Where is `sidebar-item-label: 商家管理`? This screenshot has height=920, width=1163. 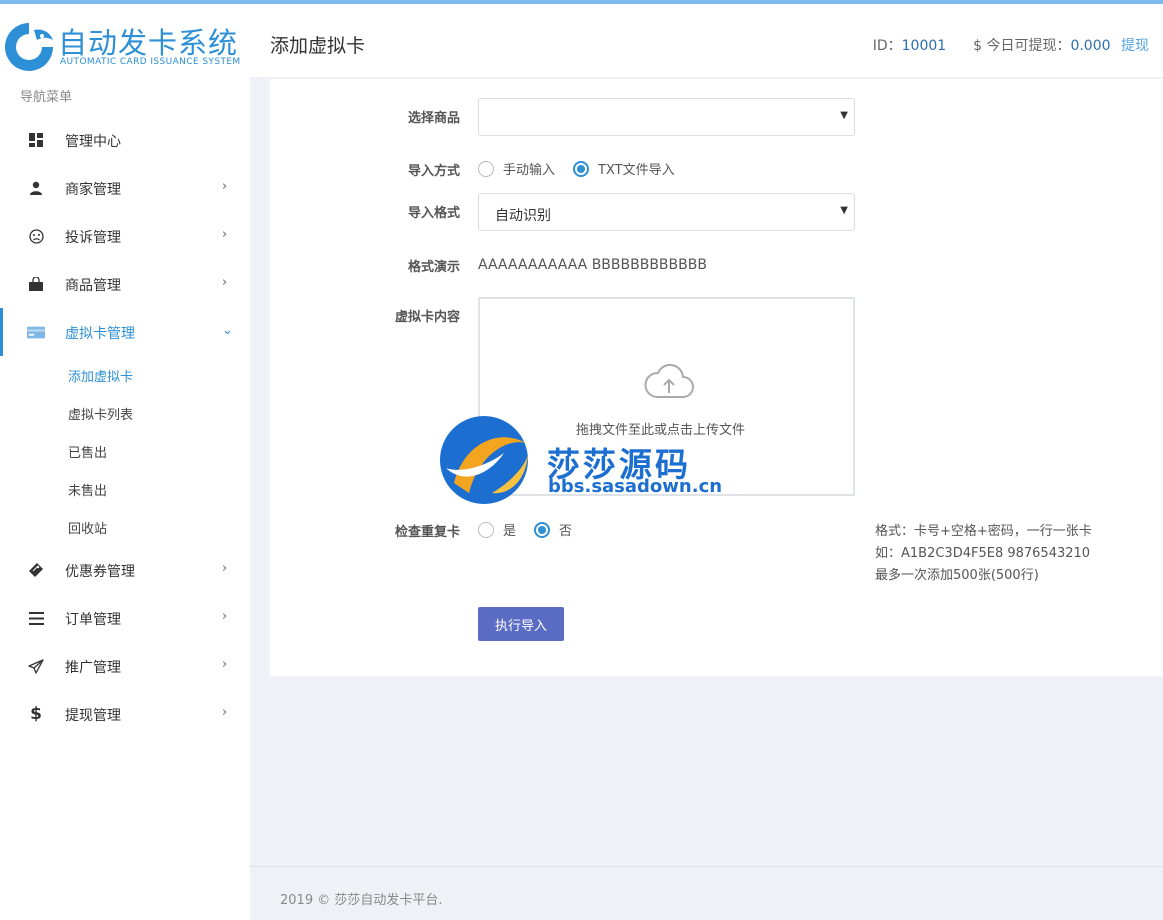
sidebar-item-label: 商家管理 is located at coordinates (93, 190).